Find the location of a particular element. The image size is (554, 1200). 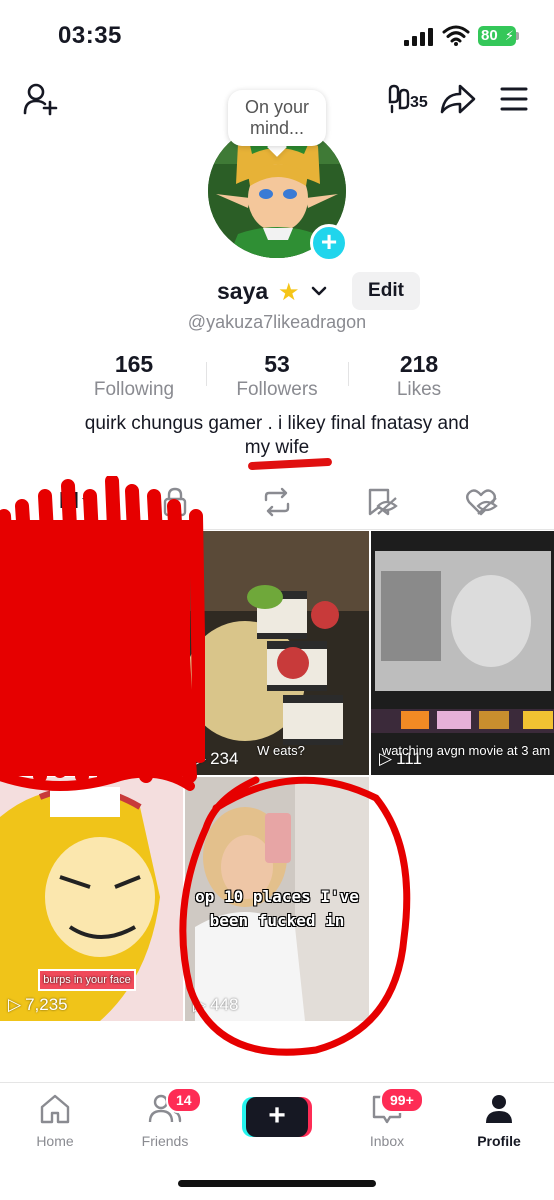

repost-icon is located at coordinates (277, 502).